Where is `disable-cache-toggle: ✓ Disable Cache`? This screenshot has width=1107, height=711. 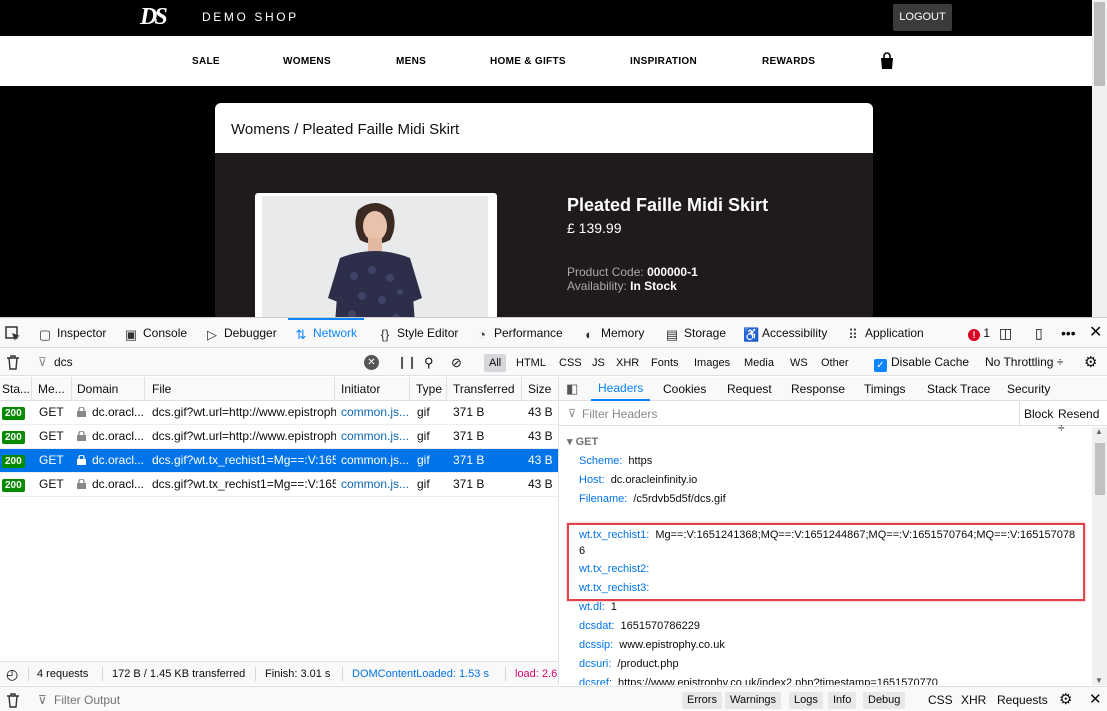 disable-cache-toggle: ✓ Disable Cache is located at coordinates (921, 362).